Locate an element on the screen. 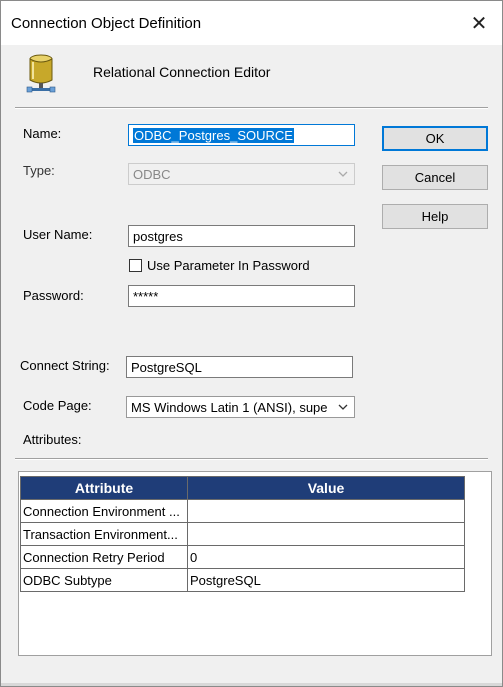 The width and height of the screenshot is (503, 687). name-input: ODBC_Postgres_SOURCE is located at coordinates (241, 135).